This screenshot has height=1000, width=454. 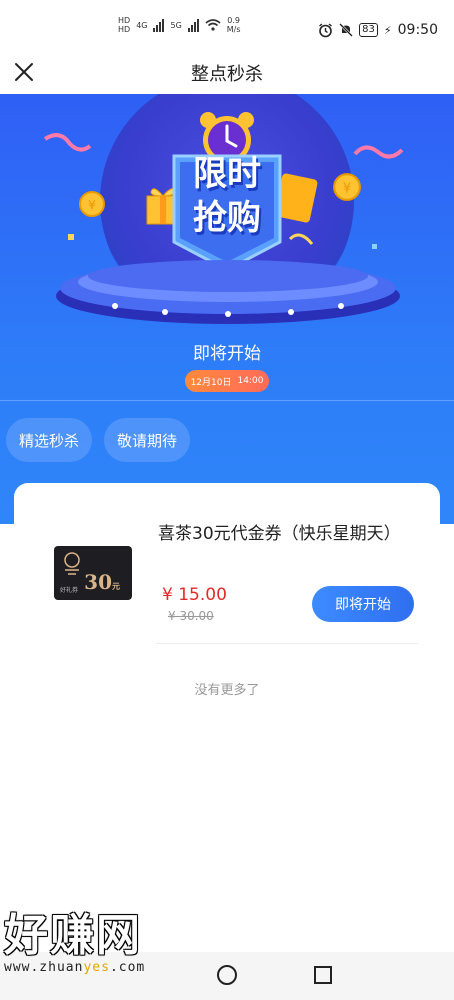 I want to click on recent-apps-button, so click(x=323, y=975).